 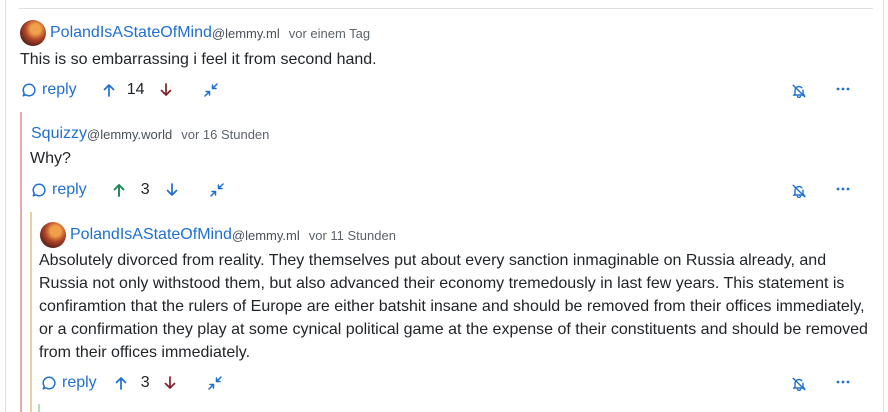 What do you see at coordinates (446, 8) in the screenshot?
I see `comment-divider` at bounding box center [446, 8].